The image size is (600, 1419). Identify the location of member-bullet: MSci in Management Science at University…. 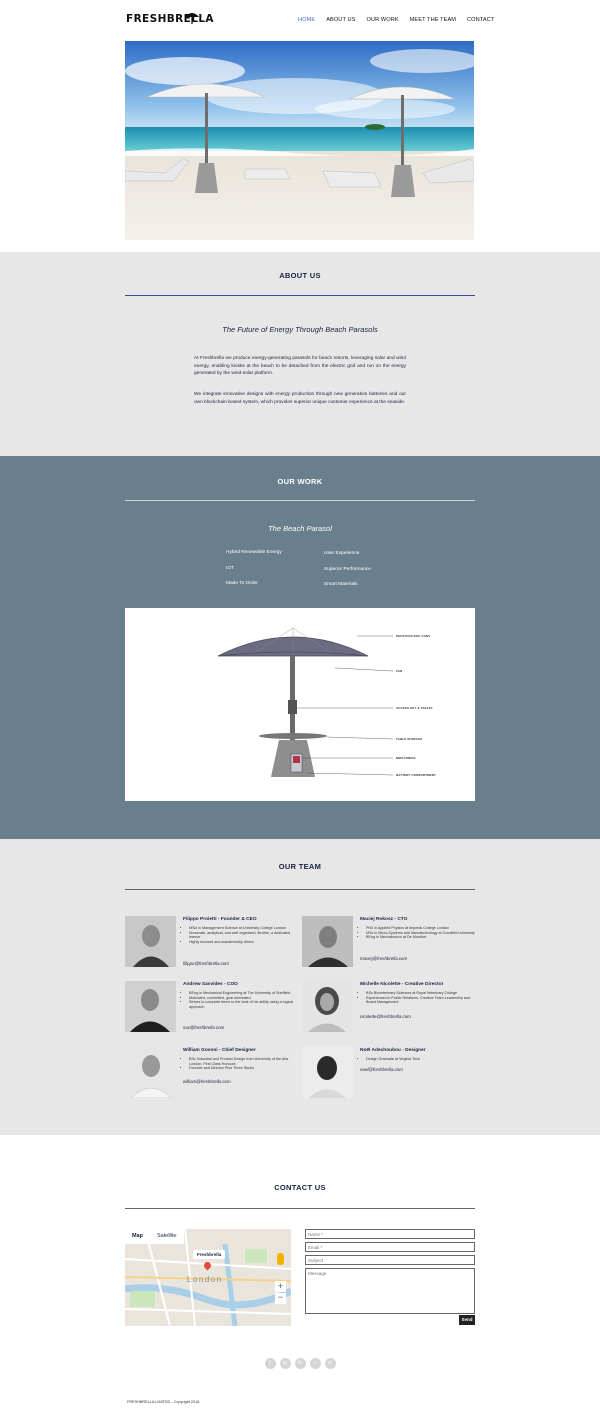
(245, 928).